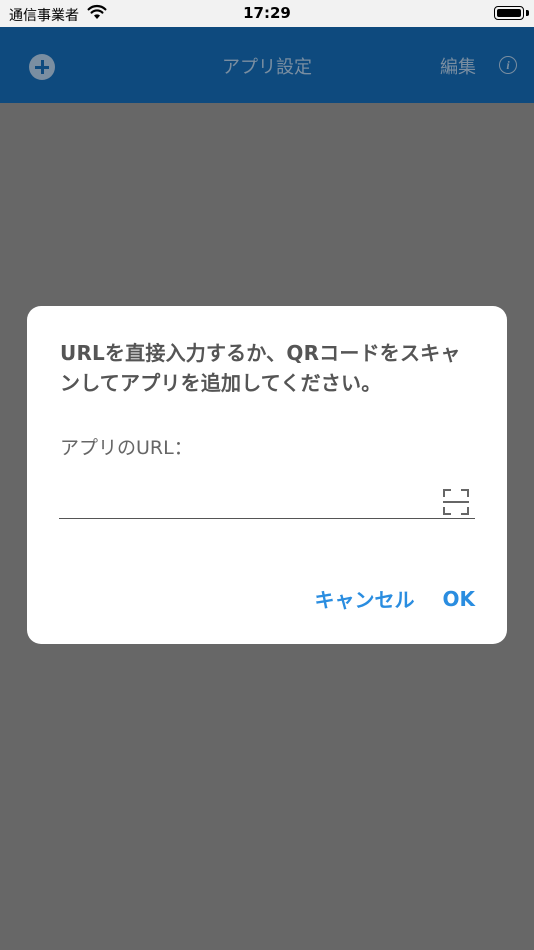  What do you see at coordinates (365, 598) in the screenshot?
I see `cancel-button: キャンセル` at bounding box center [365, 598].